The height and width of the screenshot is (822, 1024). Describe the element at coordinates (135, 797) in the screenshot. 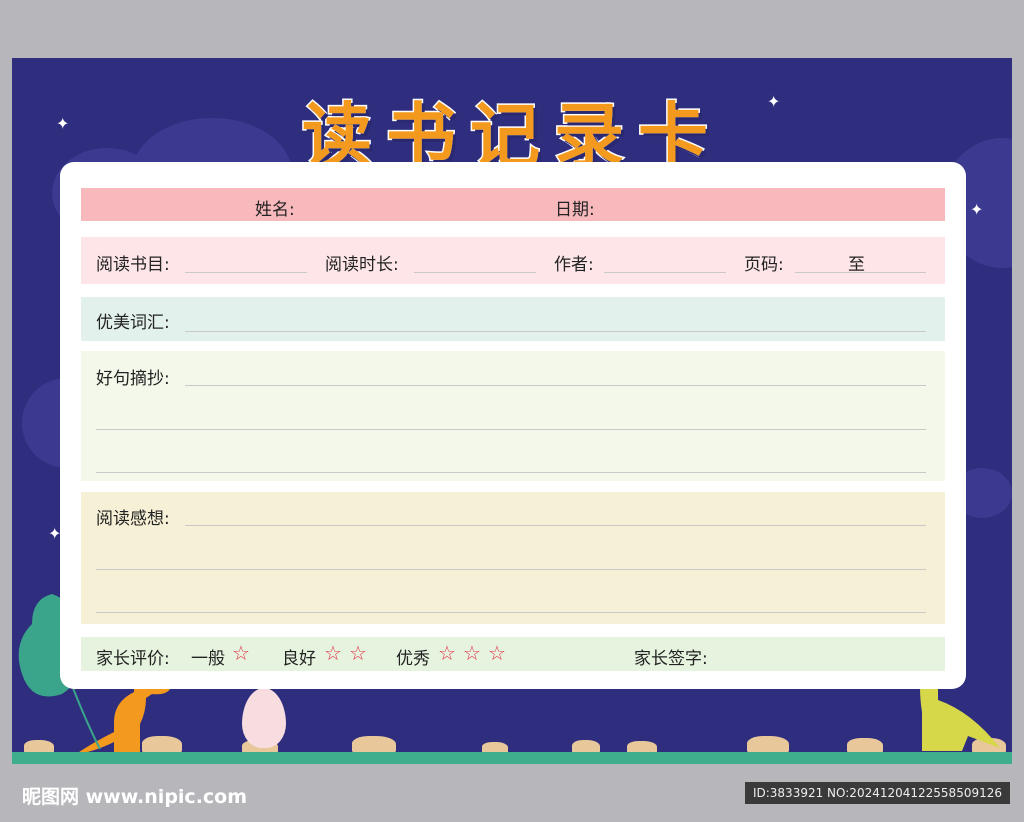

I see `watermark: 昵图网 www.nipic.com` at that location.